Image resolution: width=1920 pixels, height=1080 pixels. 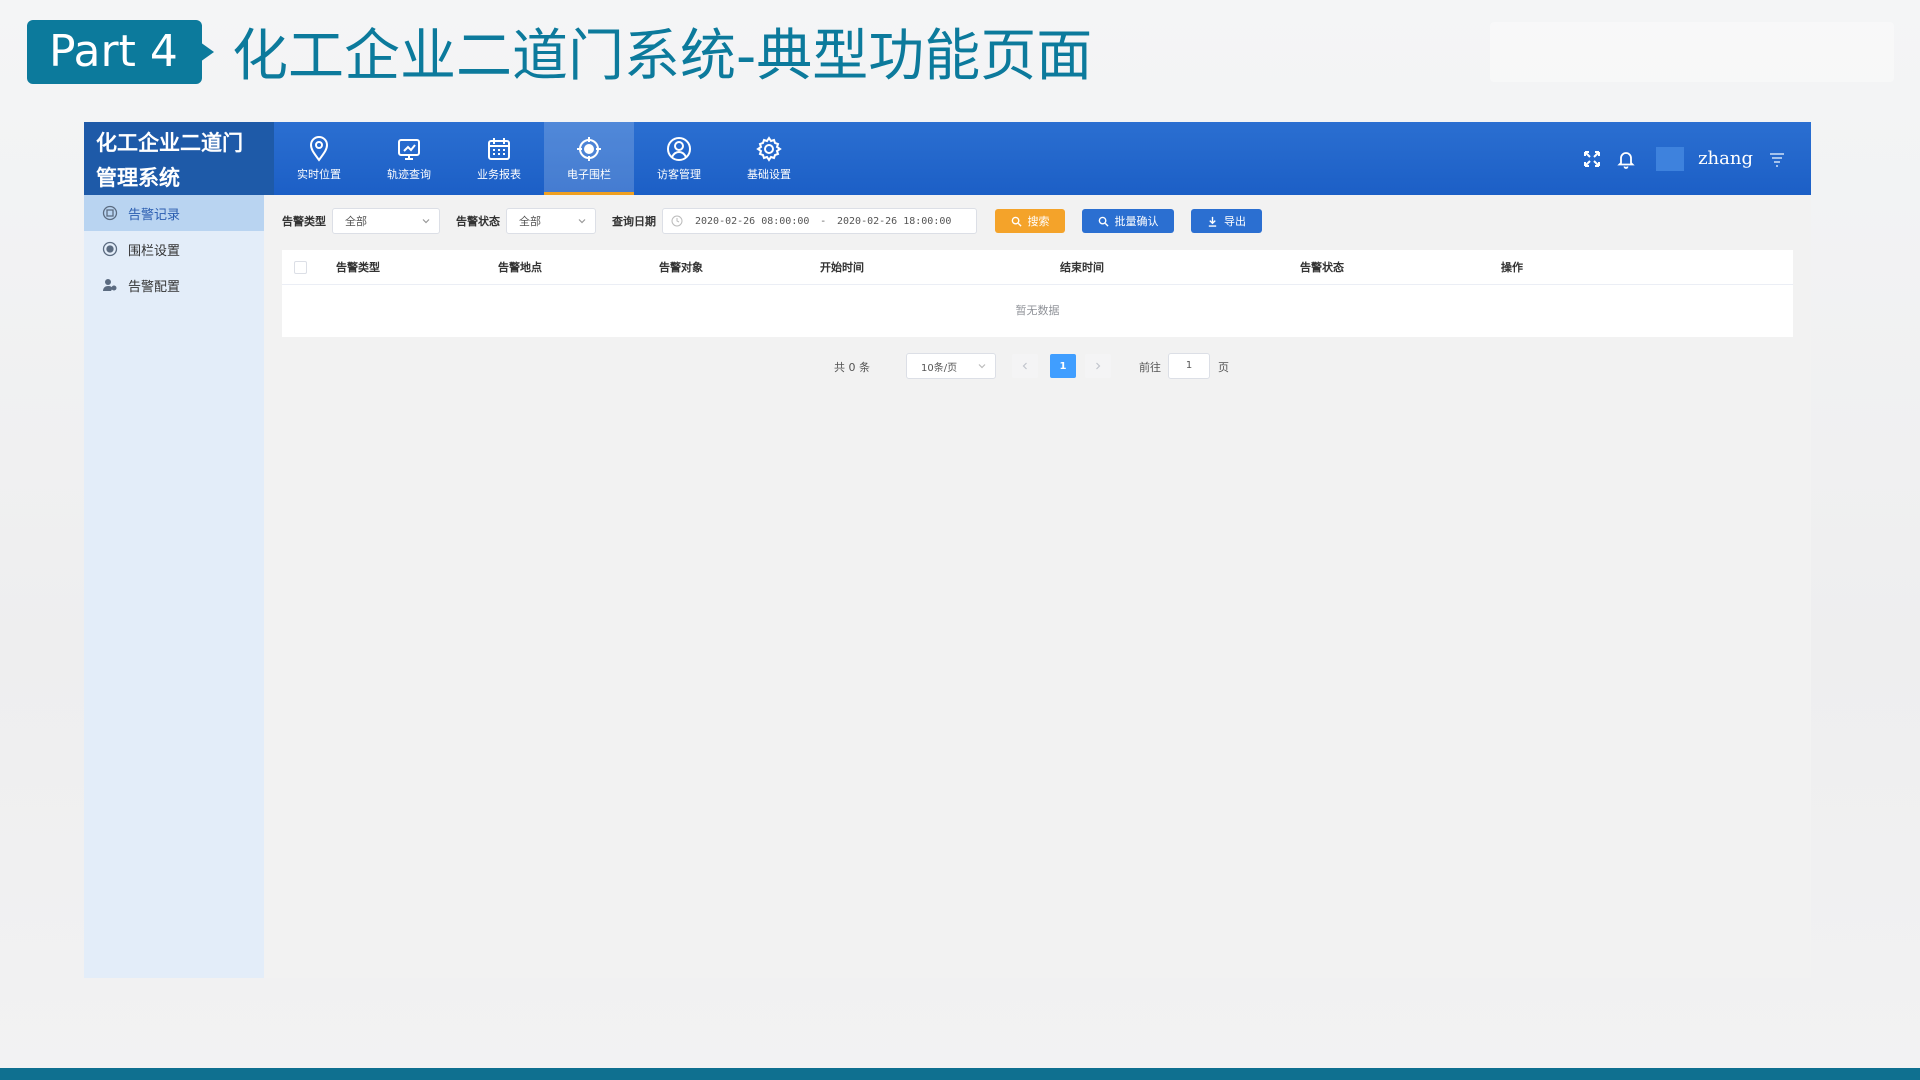 I want to click on nav-label: 业务报表, so click(x=499, y=174).